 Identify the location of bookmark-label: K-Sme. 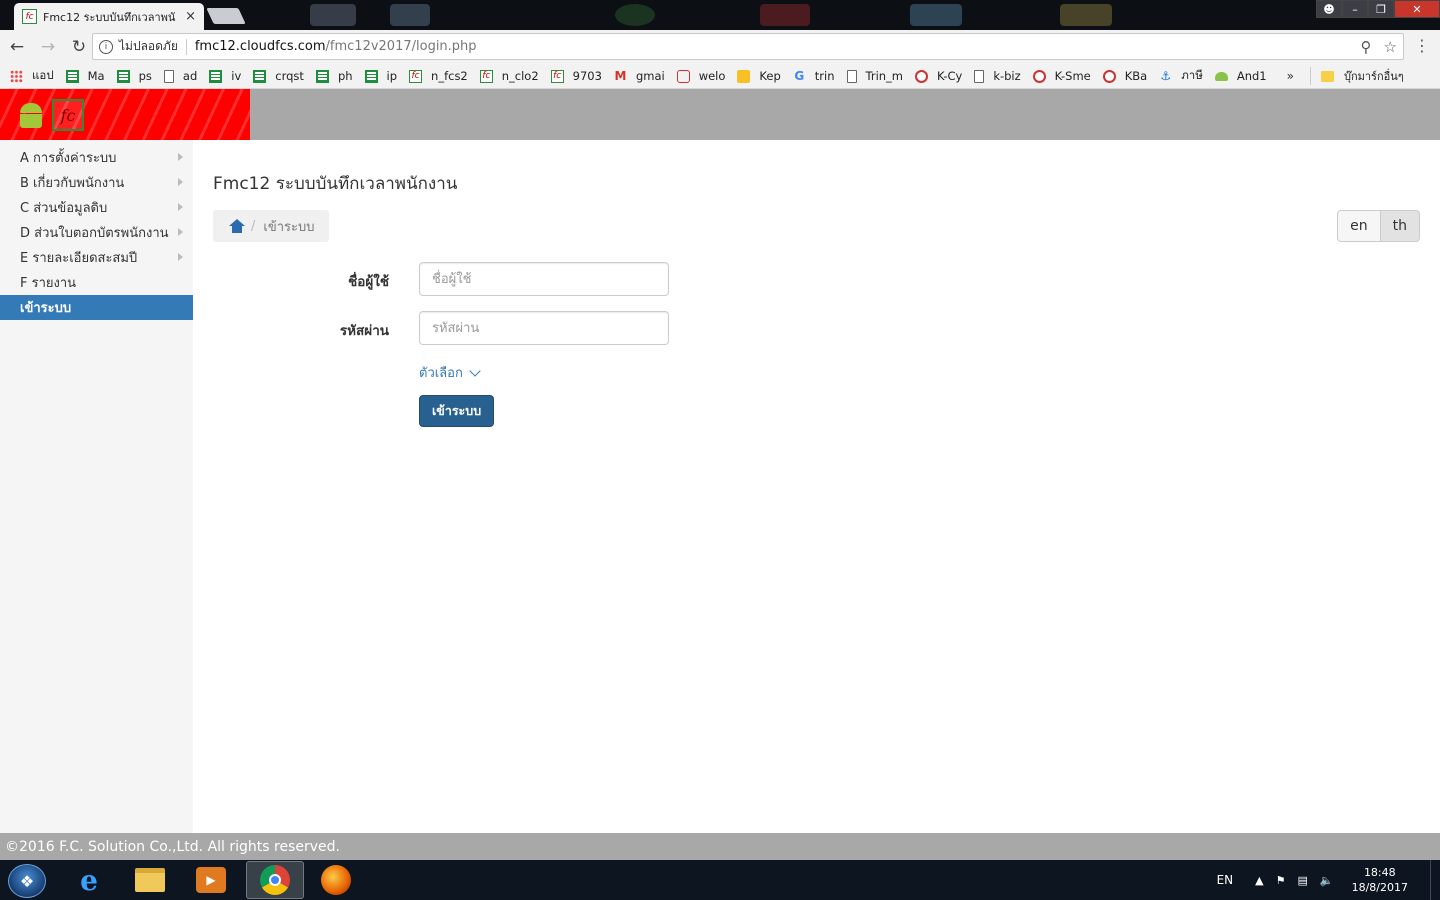
(1072, 76).